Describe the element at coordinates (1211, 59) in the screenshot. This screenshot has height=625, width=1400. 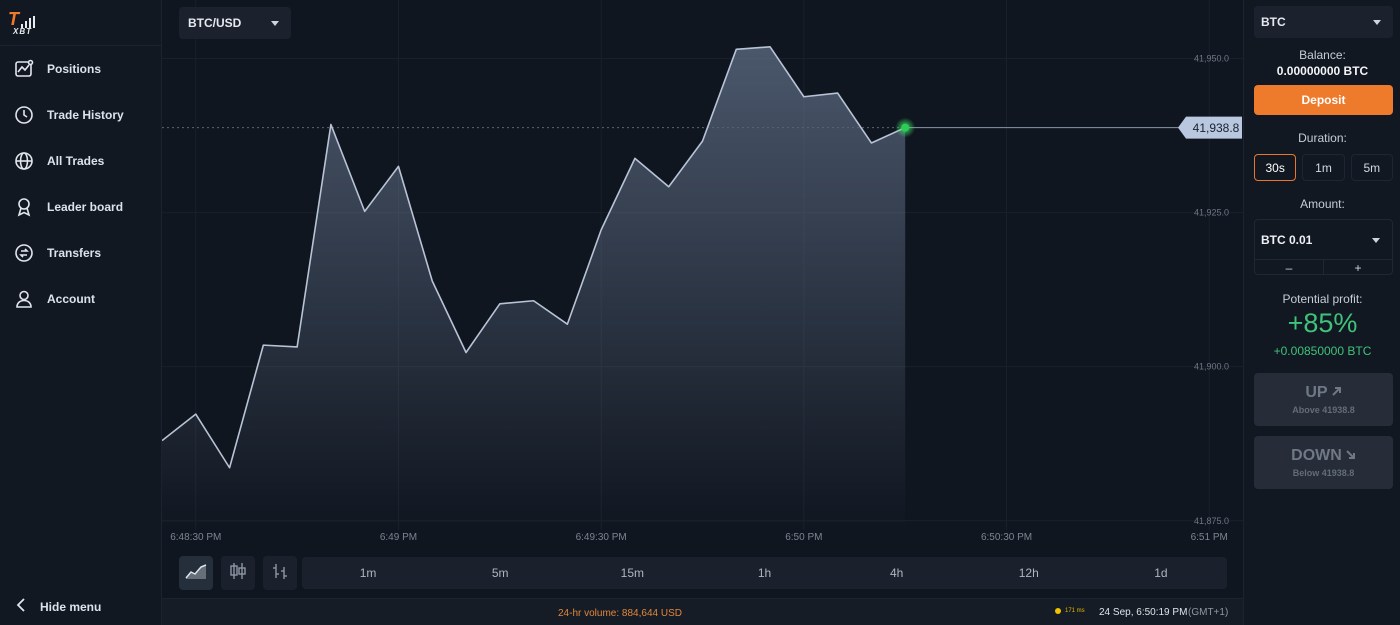
I see `y-tick-label: 41,950.0` at that location.